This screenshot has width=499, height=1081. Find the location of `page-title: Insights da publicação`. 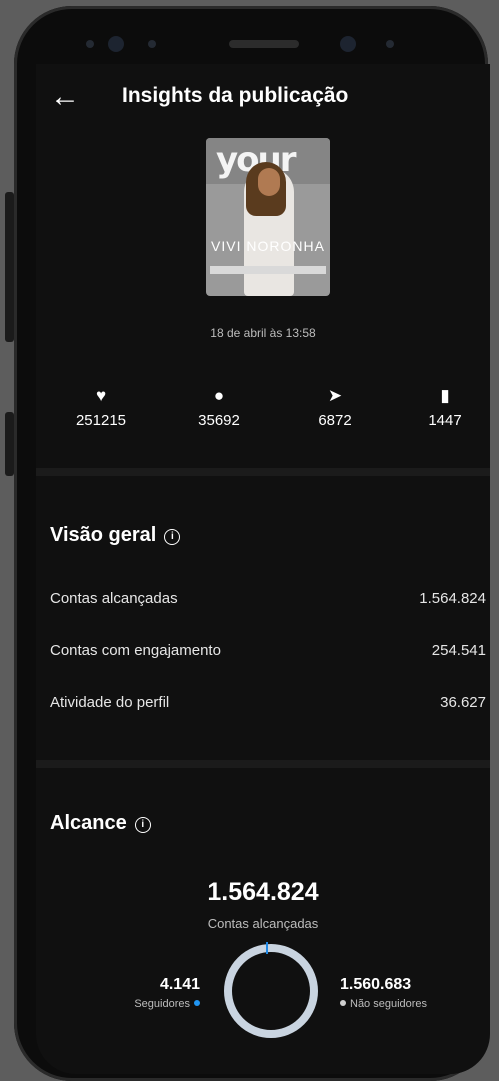

page-title: Insights da publicação is located at coordinates (235, 95).